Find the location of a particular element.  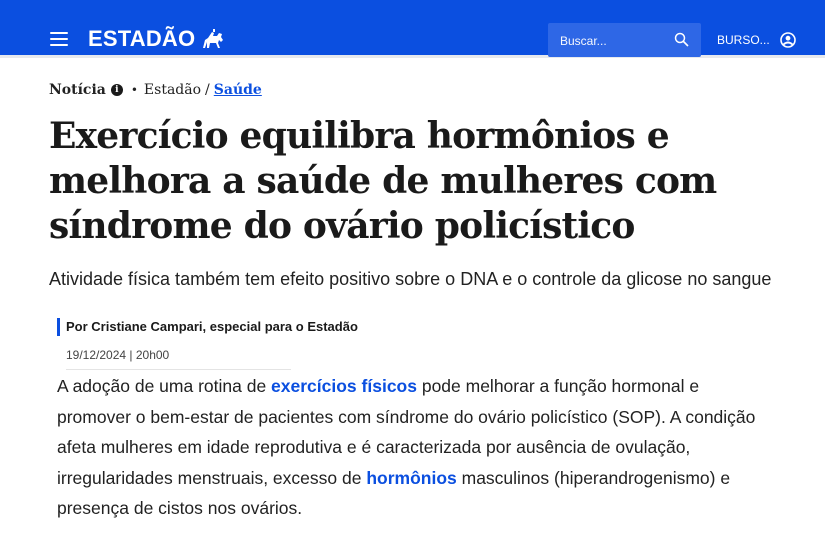

breadcrumb-section: Estadão is located at coordinates (172, 90).